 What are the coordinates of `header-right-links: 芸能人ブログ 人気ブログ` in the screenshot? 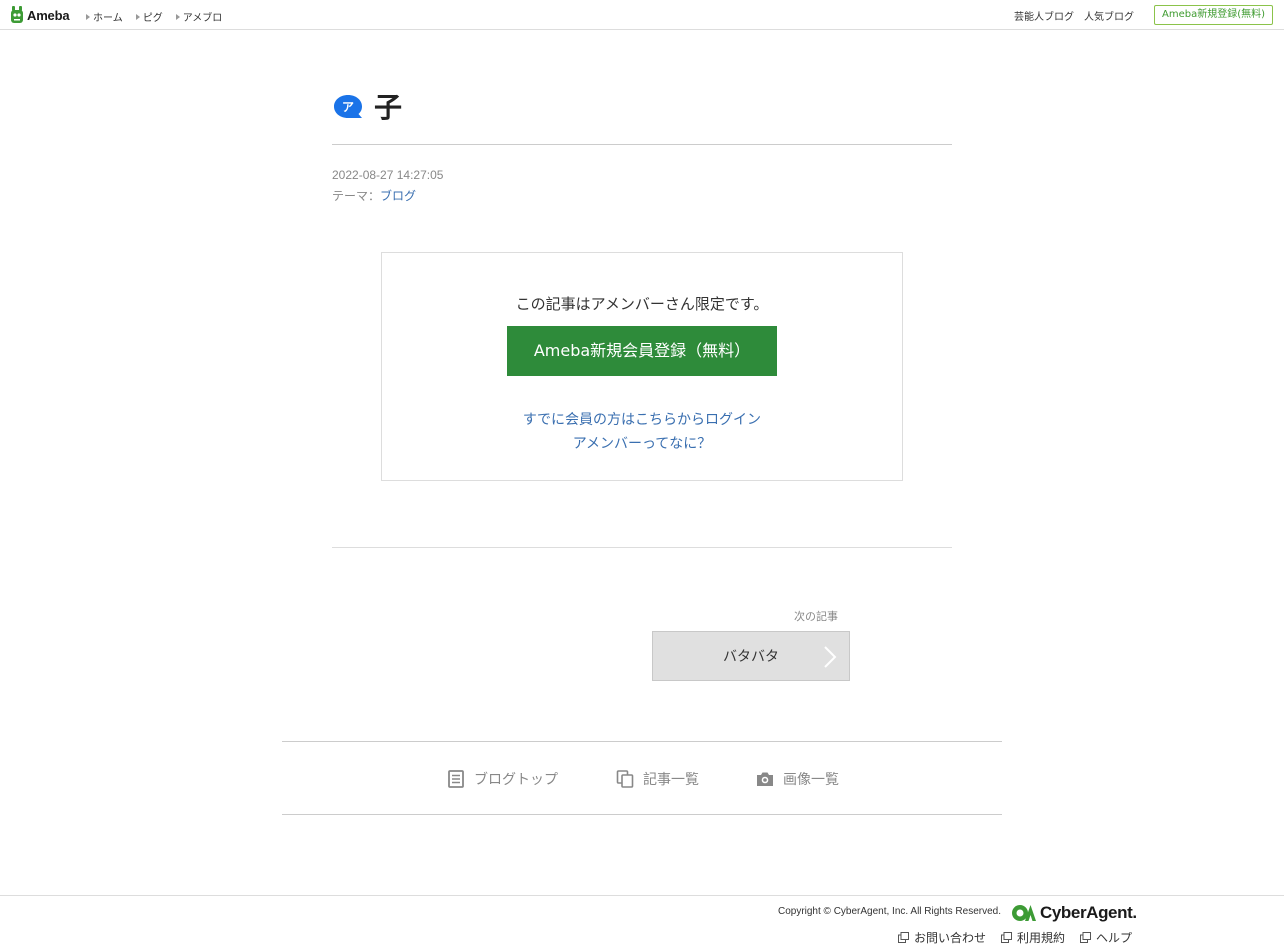 It's located at (1074, 15).